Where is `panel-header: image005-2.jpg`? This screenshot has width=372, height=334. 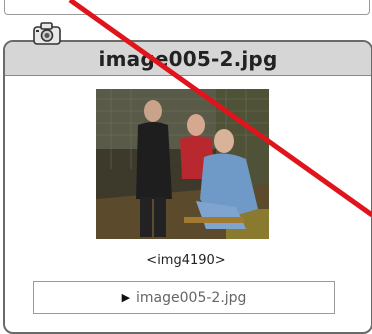
panel-header: image005-2.jpg is located at coordinates (188, 59).